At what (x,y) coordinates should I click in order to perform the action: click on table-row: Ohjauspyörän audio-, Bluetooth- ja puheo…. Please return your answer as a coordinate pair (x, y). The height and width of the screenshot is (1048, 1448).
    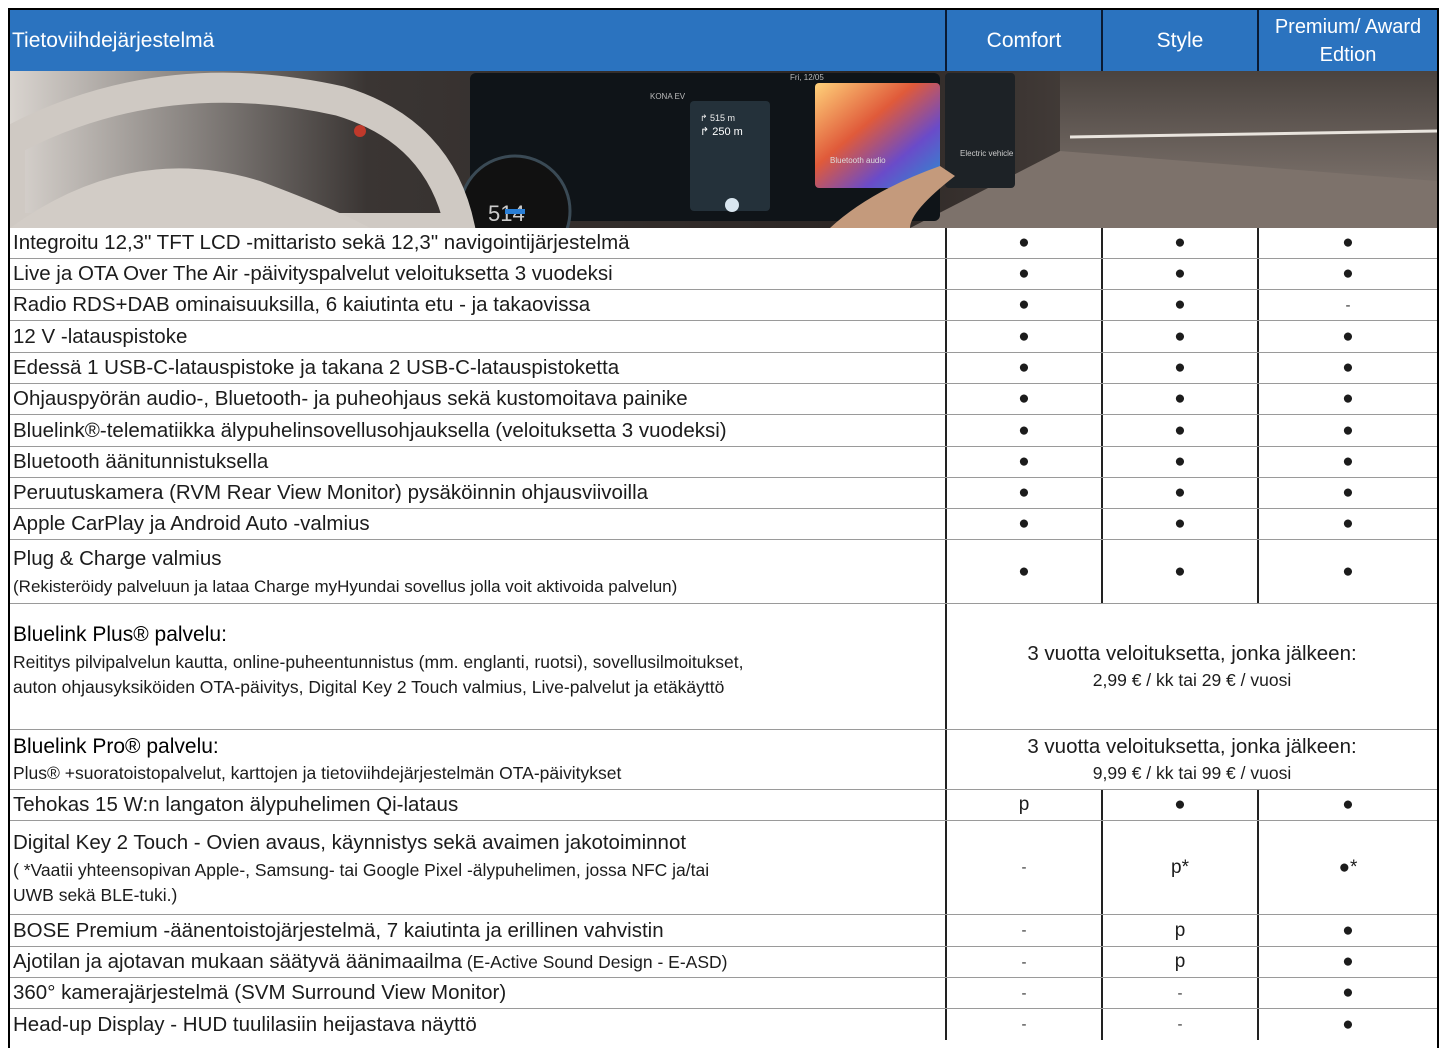
    Looking at the image, I should click on (723, 399).